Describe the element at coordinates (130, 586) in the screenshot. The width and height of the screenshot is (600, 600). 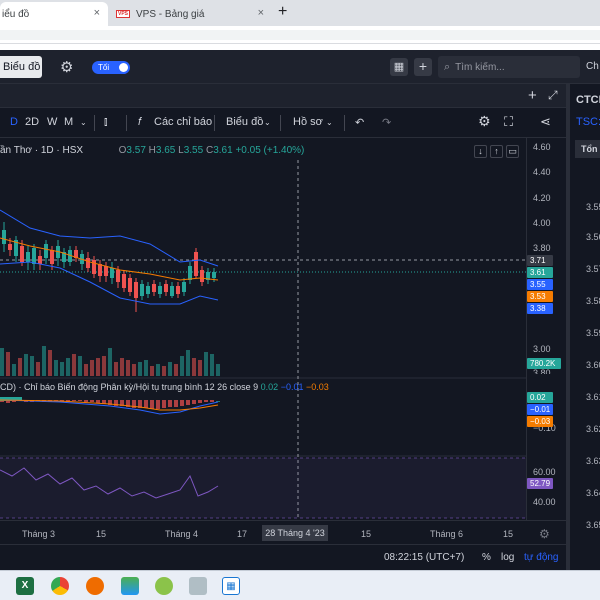
I see `bluestacks-icon` at that location.